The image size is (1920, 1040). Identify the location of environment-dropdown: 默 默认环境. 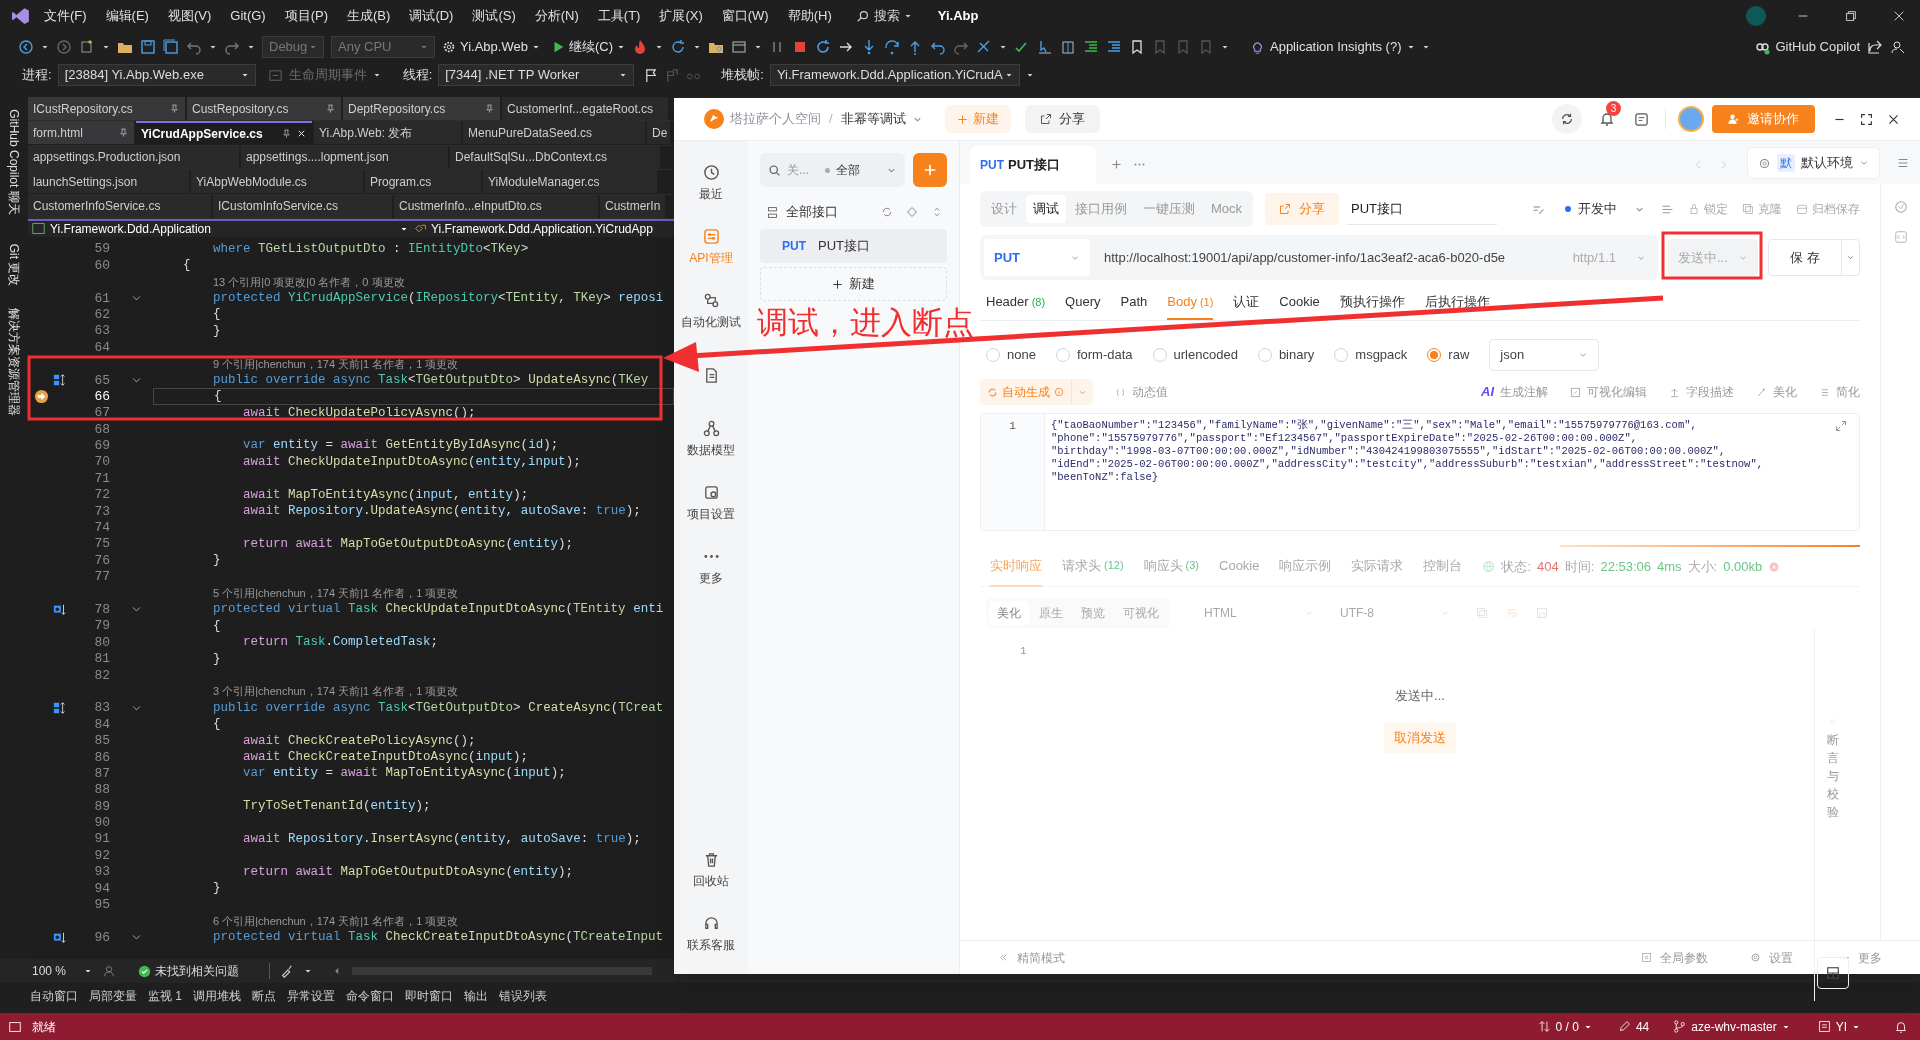
(1813, 163).